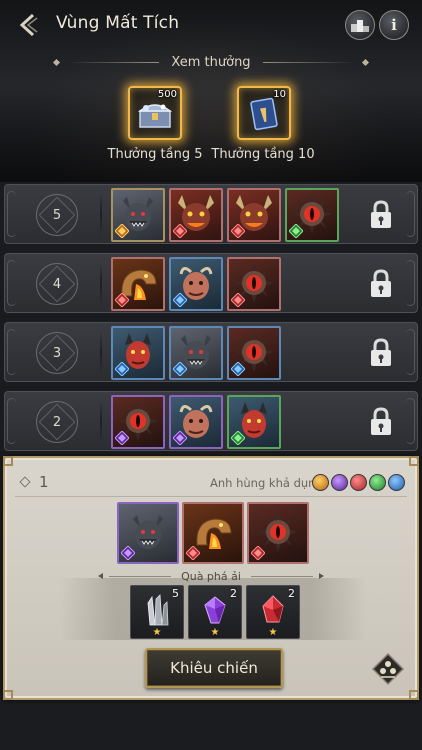 The image size is (422, 750). What do you see at coordinates (44, 482) in the screenshot?
I see `selected-floor-number: 1` at bounding box center [44, 482].